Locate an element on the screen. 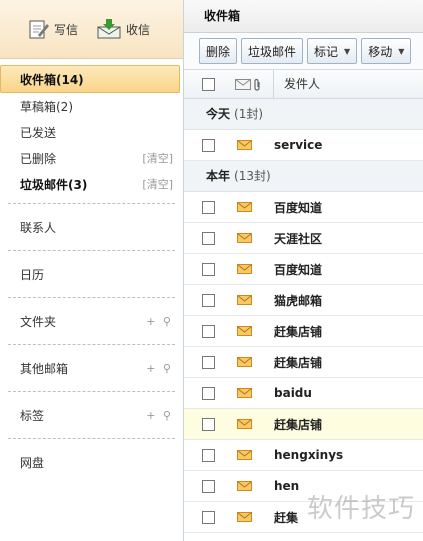 The image size is (423, 541). netdisk-link: 网盘 is located at coordinates (91, 462).